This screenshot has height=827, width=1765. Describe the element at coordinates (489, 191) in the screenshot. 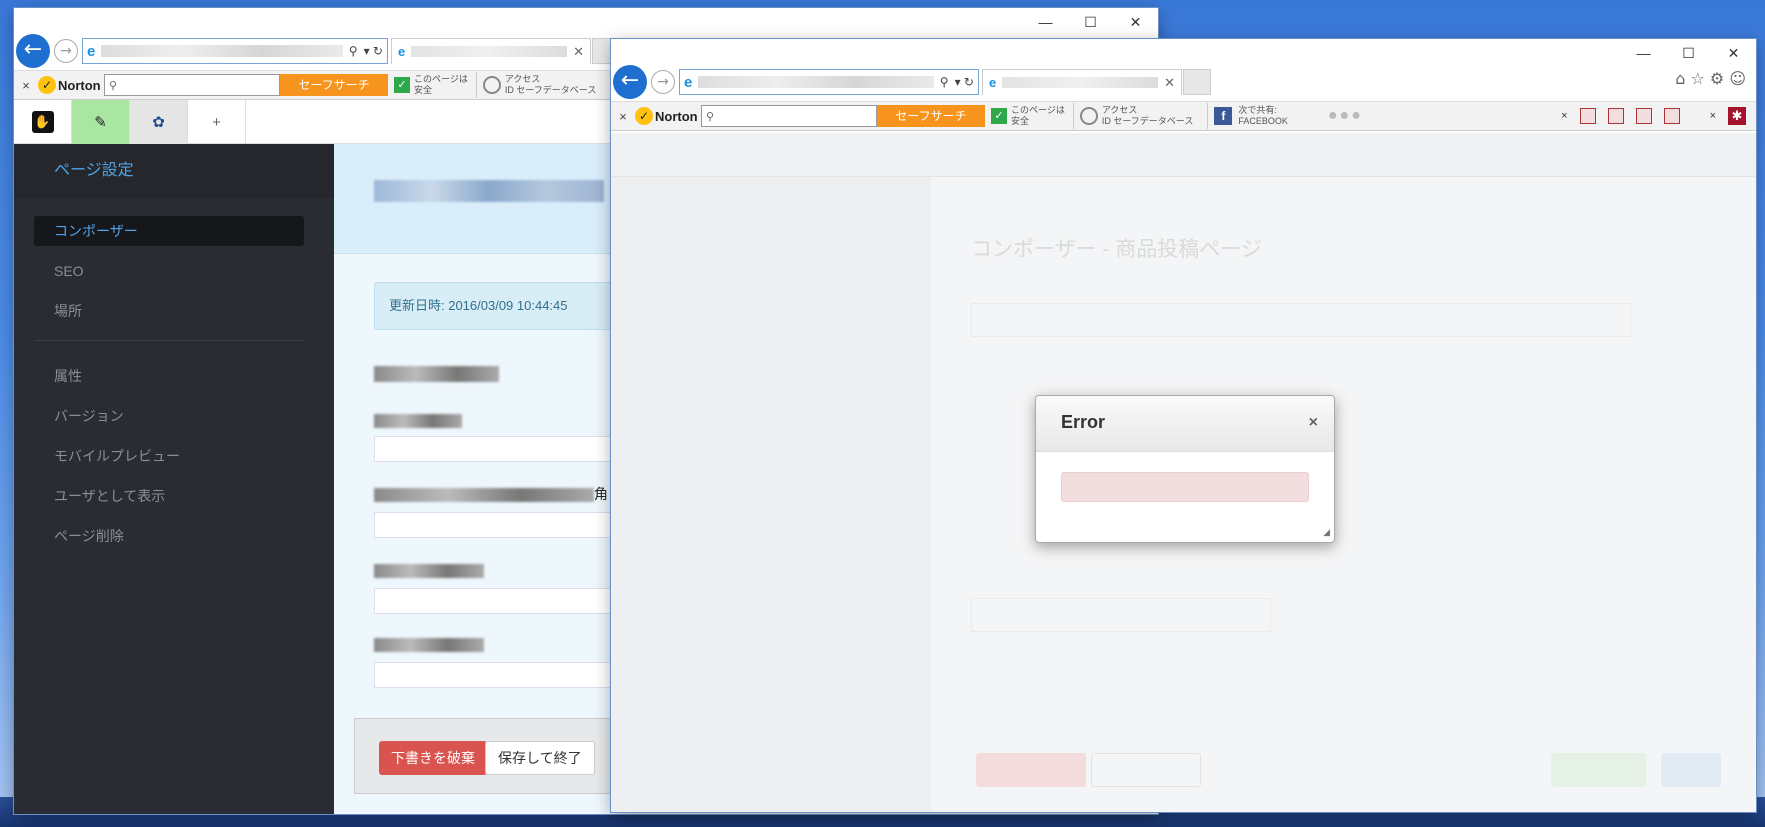

I see `page-title-obscured` at that location.